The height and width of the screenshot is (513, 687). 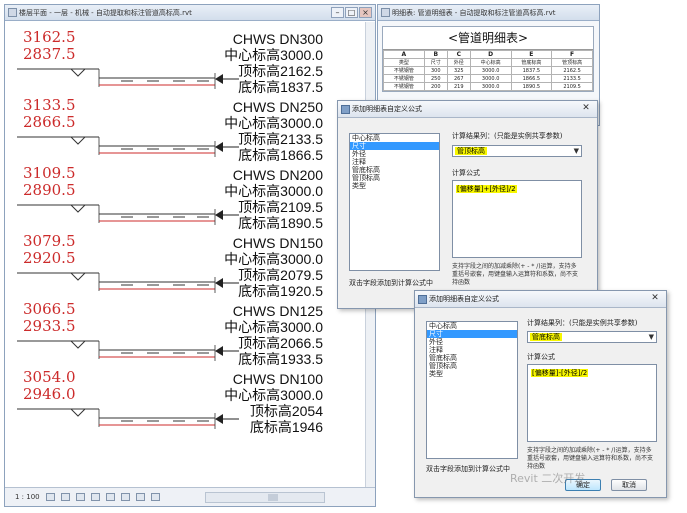 I want to click on visual-style-icon, so click(x=65, y=497).